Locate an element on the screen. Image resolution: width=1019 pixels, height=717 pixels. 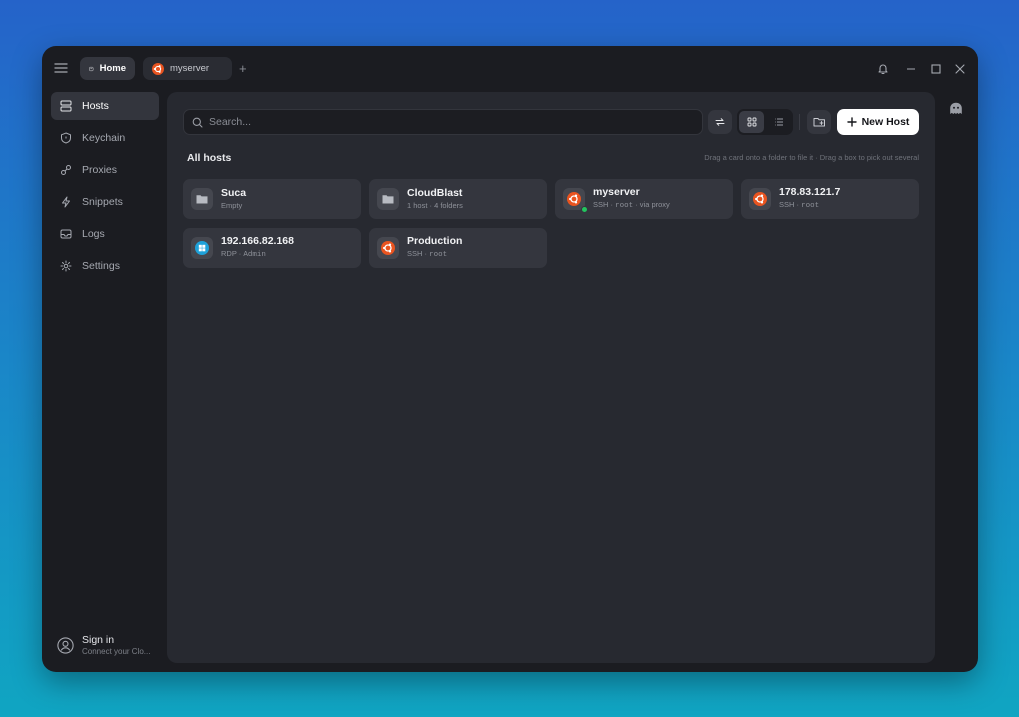
card-protocol: RDP is located at coordinates (229, 253).